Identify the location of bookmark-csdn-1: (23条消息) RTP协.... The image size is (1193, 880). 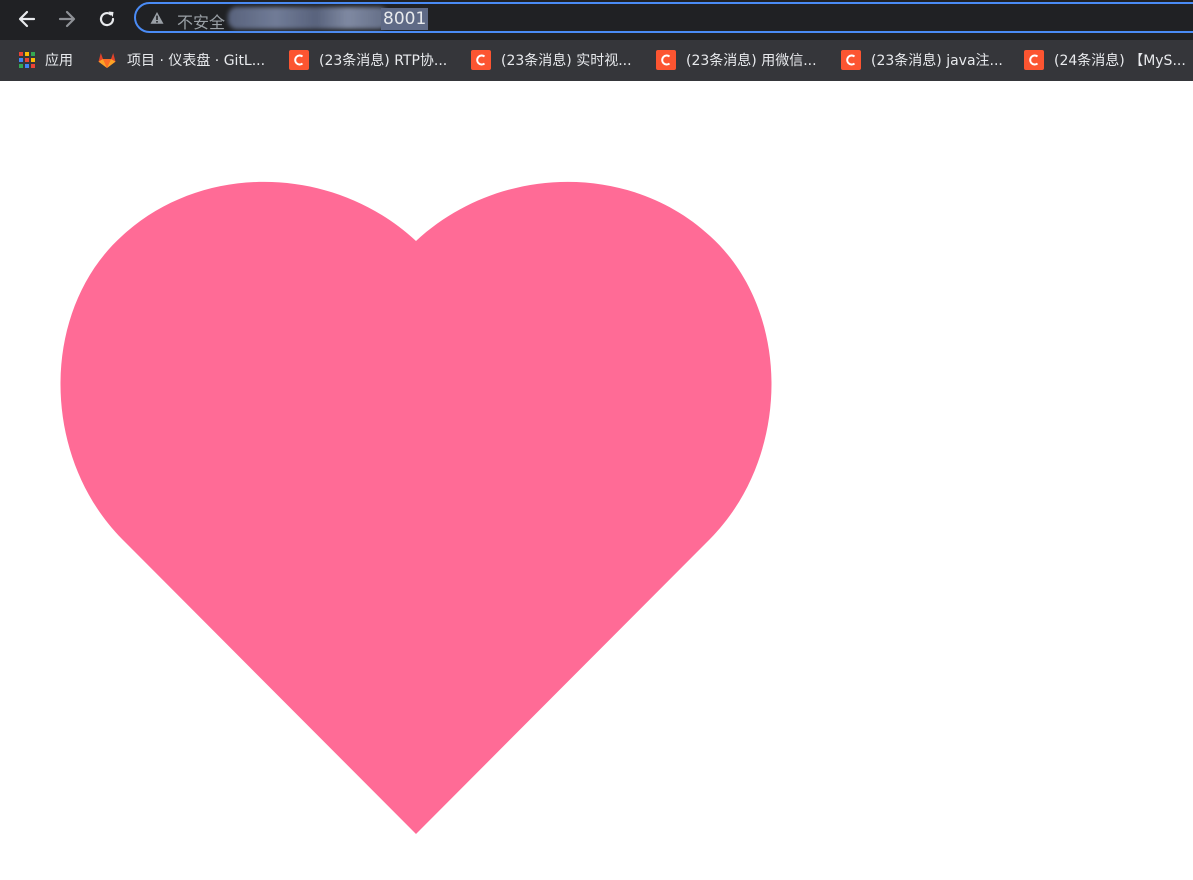
(368, 60).